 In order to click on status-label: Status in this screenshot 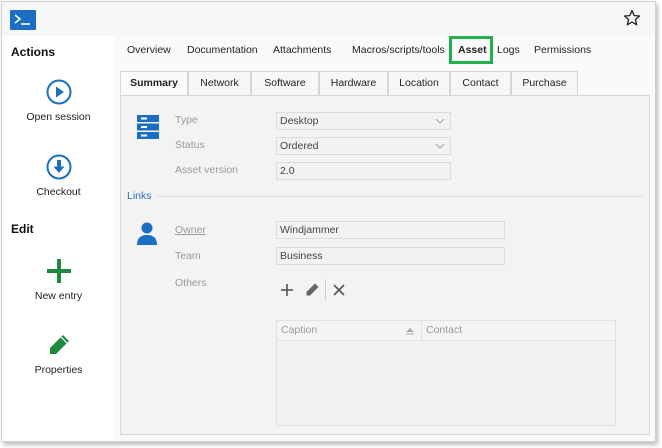, I will do `click(190, 145)`.